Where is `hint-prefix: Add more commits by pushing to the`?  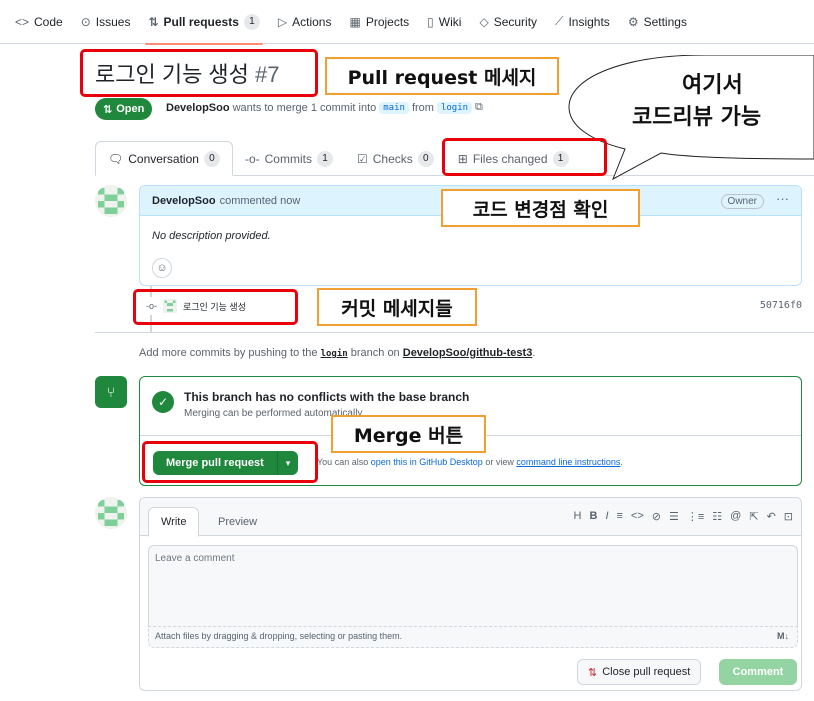 hint-prefix: Add more commits by pushing to the is located at coordinates (228, 353).